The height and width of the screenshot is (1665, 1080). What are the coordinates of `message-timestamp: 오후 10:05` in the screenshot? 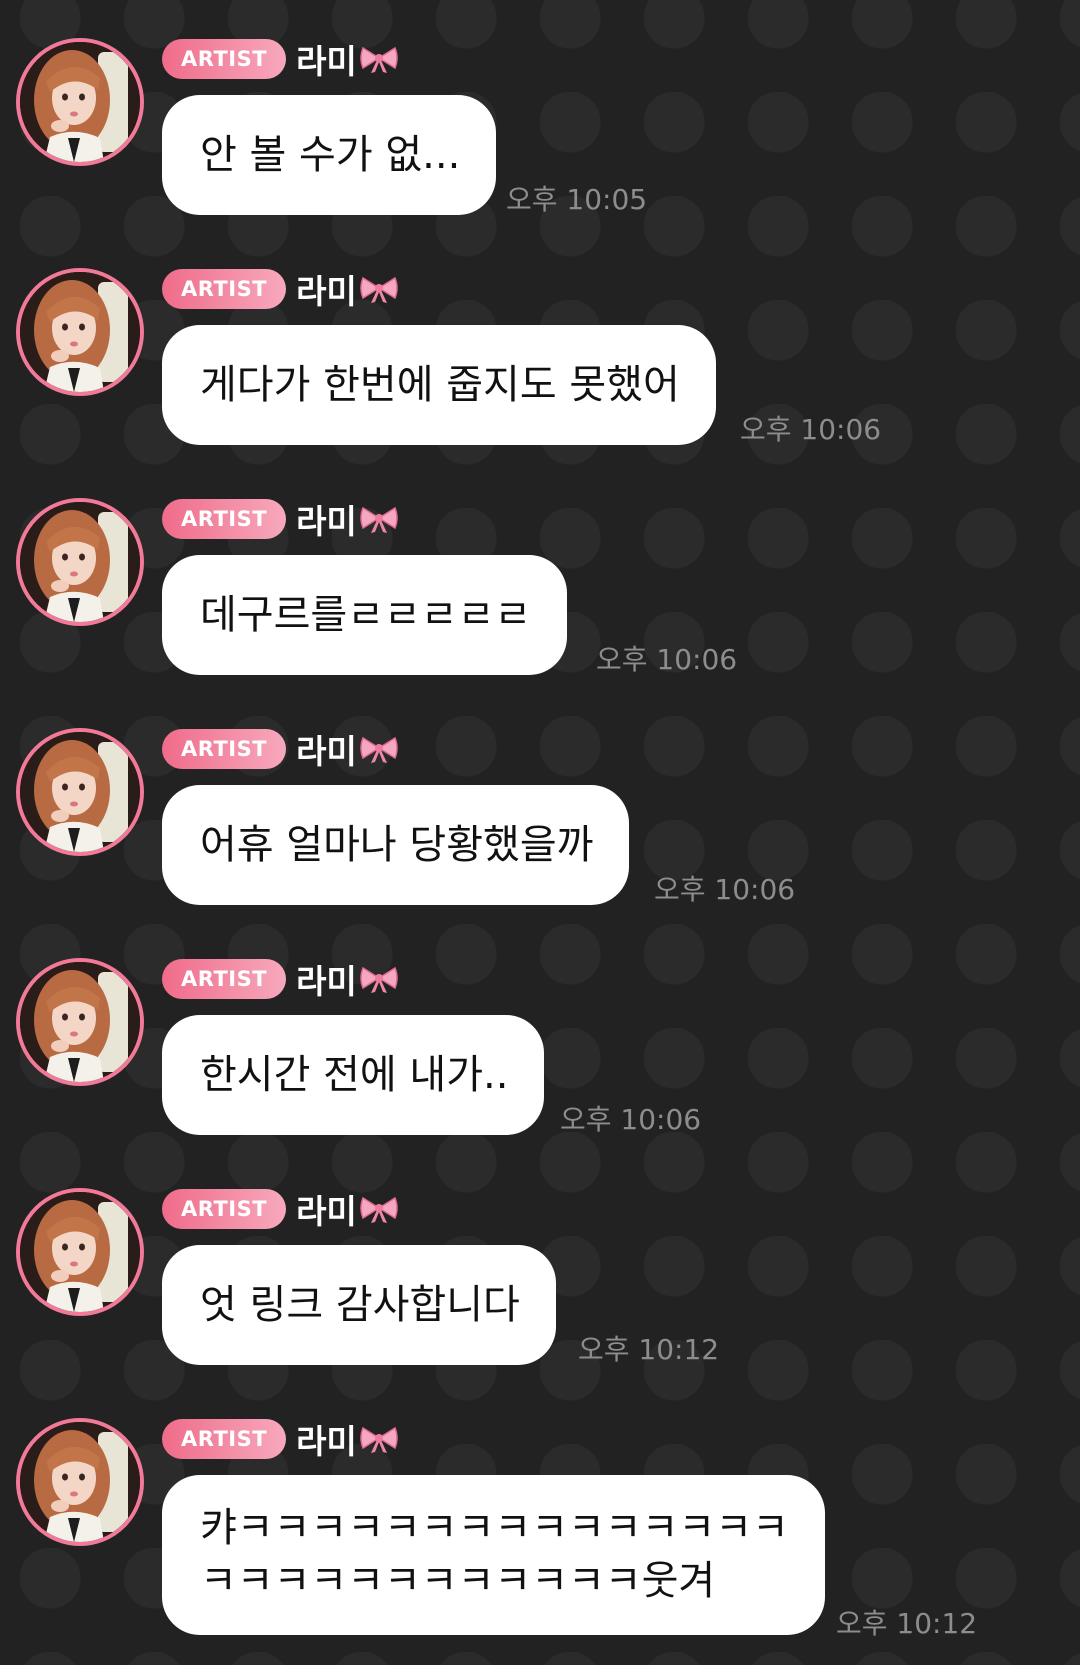 It's located at (577, 199).